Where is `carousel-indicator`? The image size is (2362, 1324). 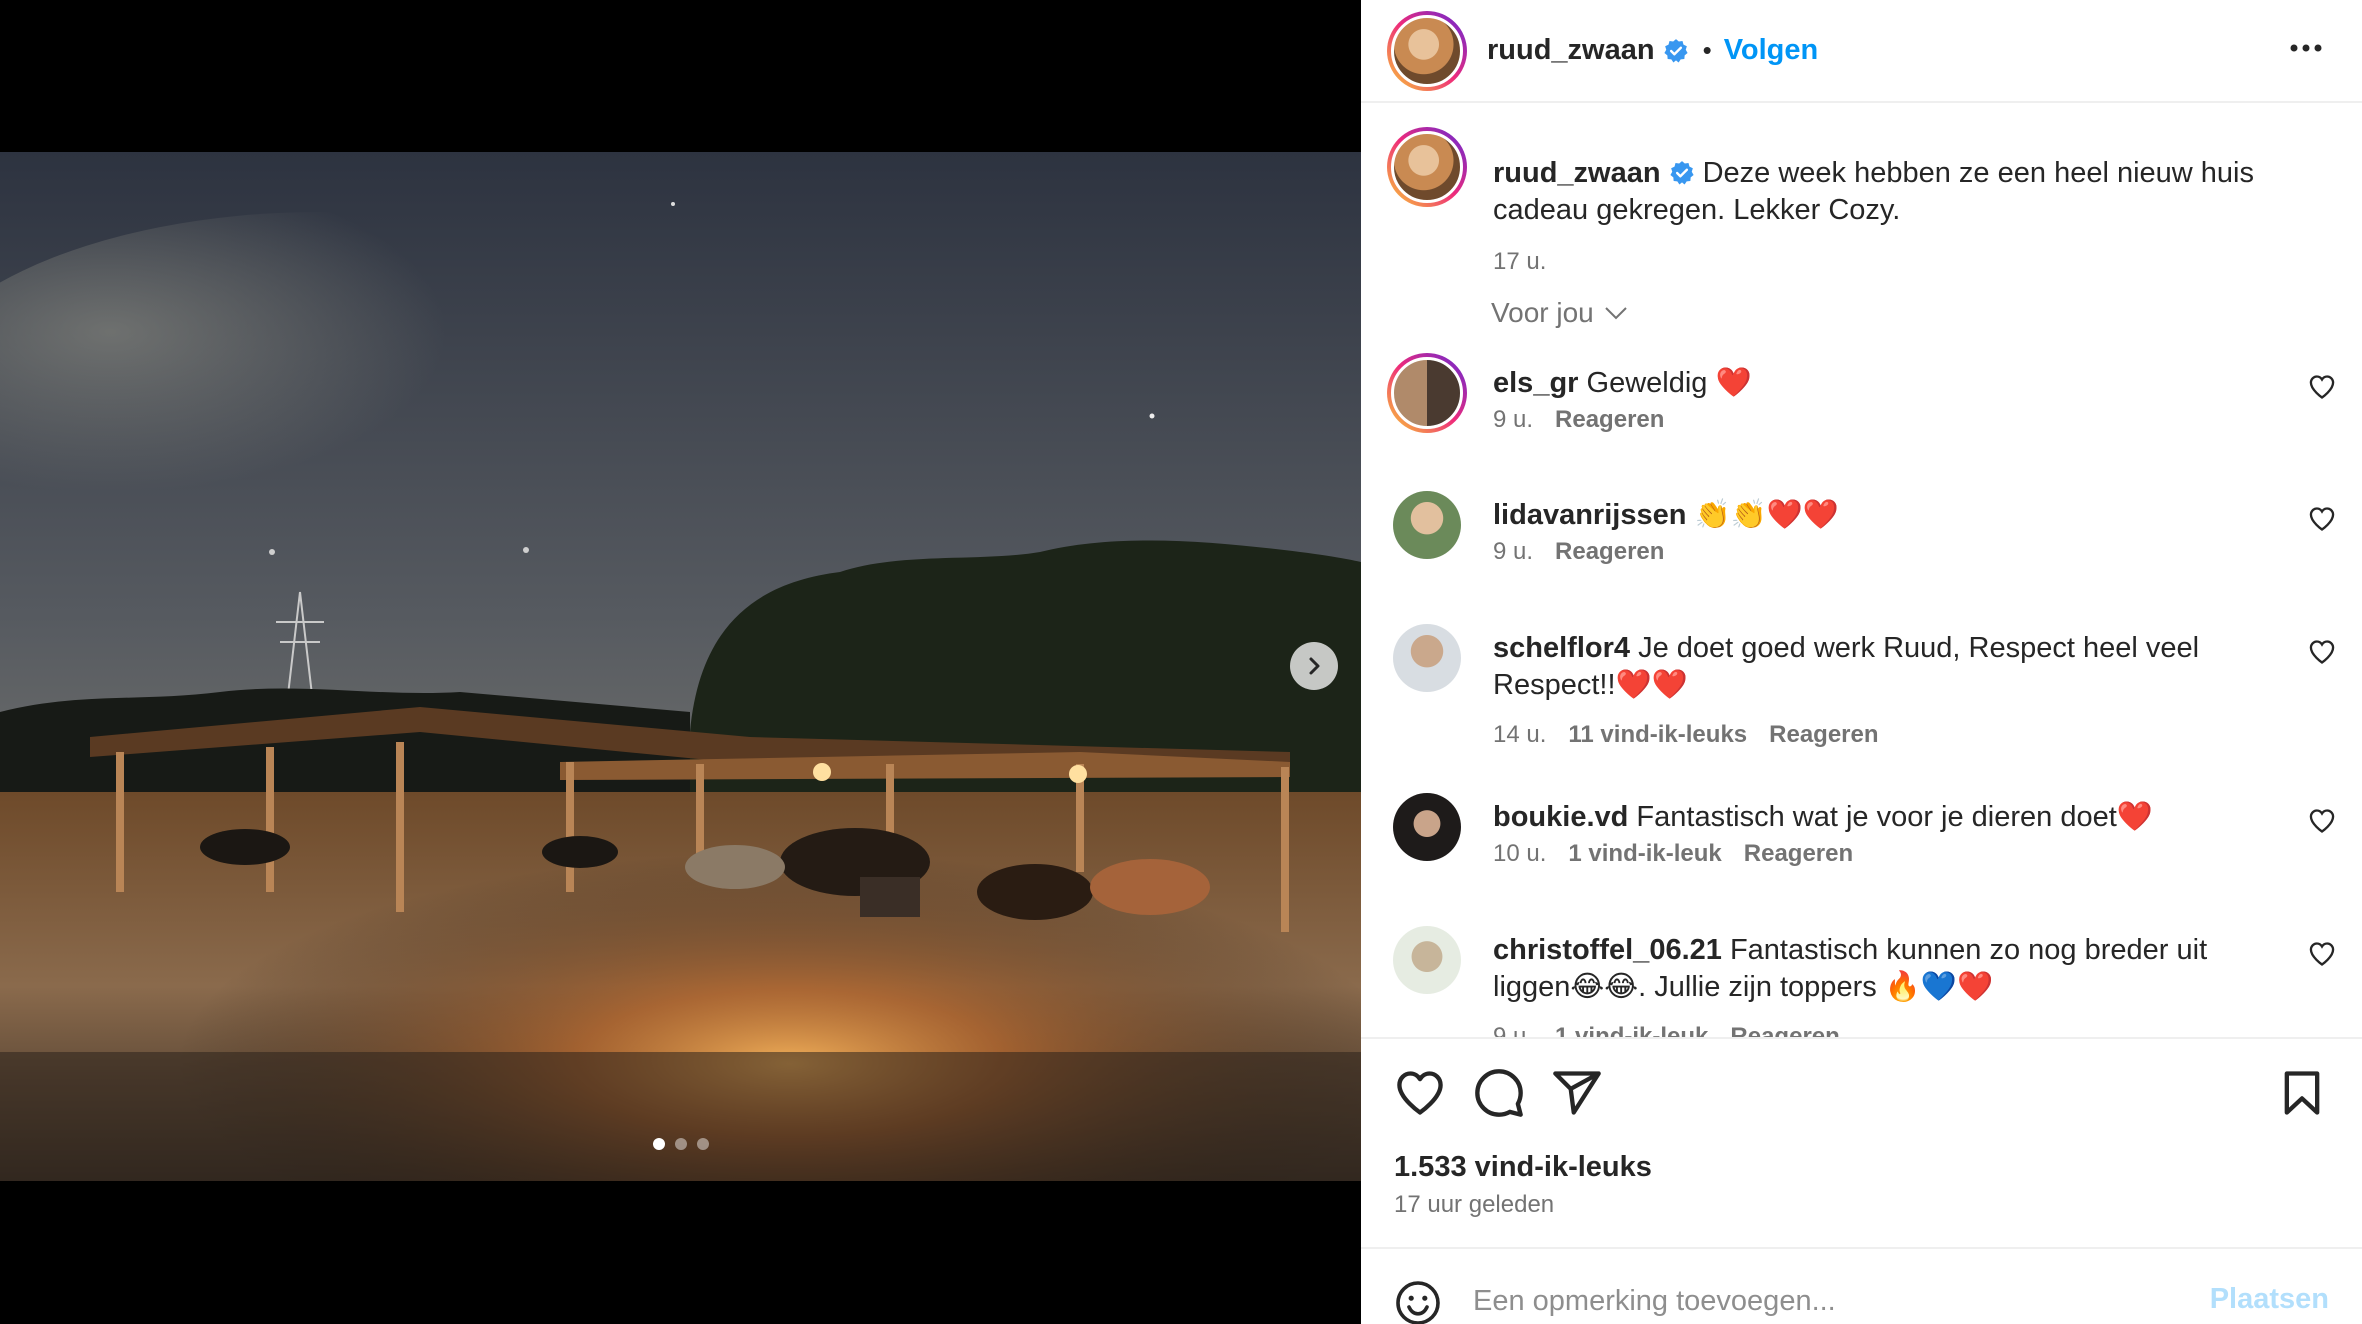 carousel-indicator is located at coordinates (680, 1144).